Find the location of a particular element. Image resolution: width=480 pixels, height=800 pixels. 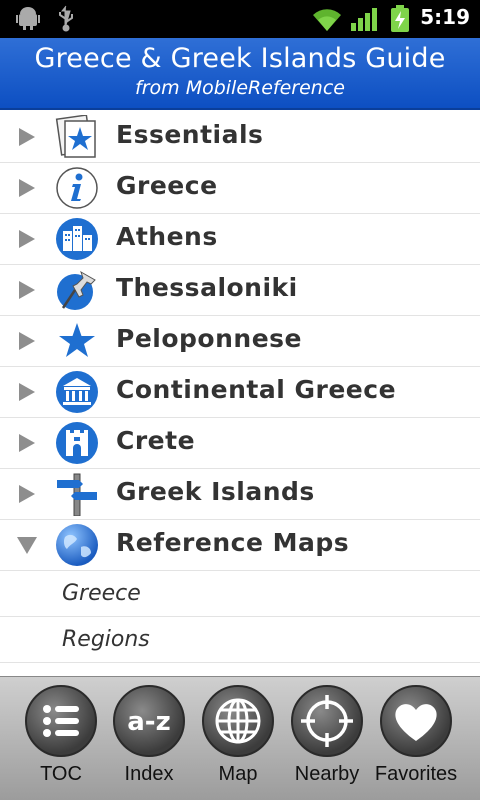

collapse-arrow-icon is located at coordinates (27, 545).